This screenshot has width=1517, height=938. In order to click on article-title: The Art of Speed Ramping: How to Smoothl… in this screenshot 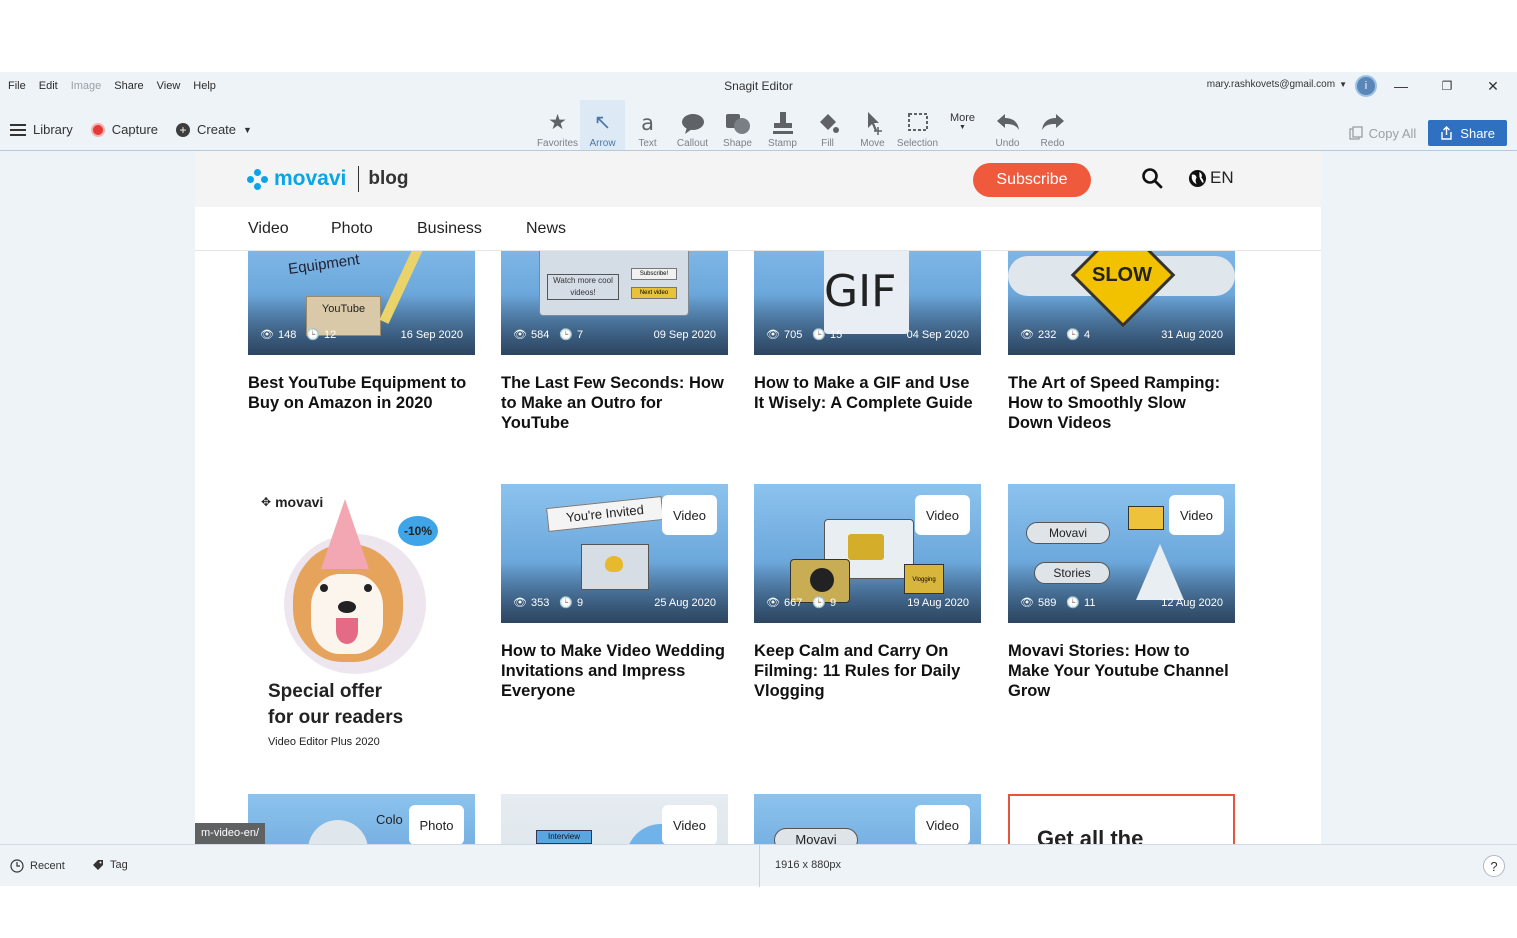, I will do `click(1121, 403)`.